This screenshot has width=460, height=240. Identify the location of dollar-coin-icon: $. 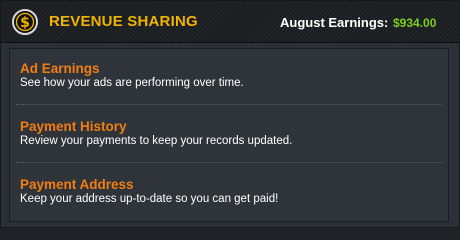
(25, 22).